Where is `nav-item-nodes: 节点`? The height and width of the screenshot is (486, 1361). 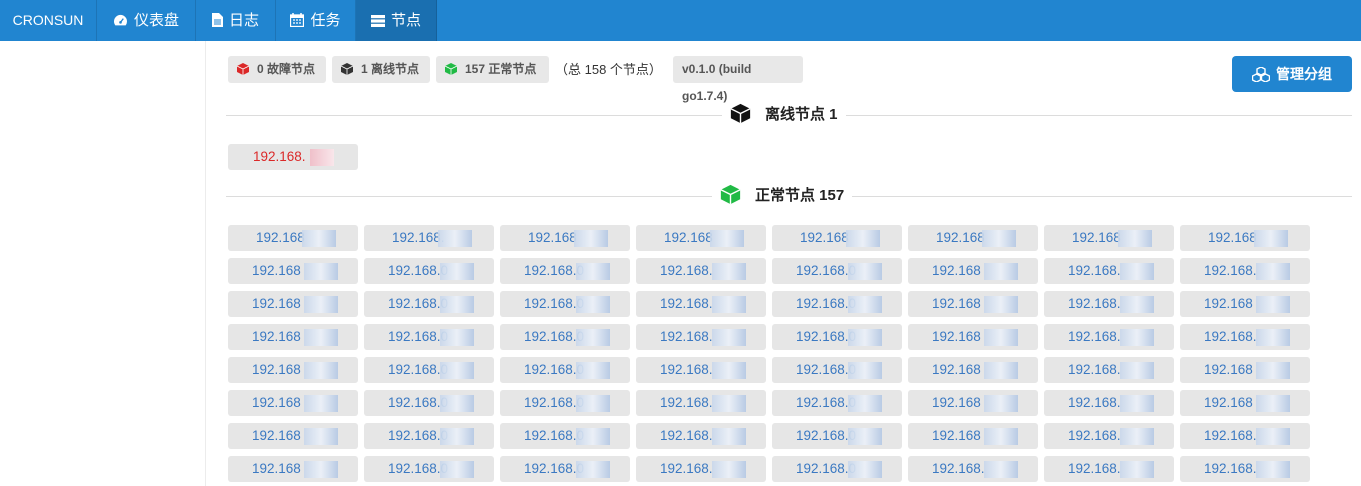
nav-item-nodes: 节点 is located at coordinates (396, 20).